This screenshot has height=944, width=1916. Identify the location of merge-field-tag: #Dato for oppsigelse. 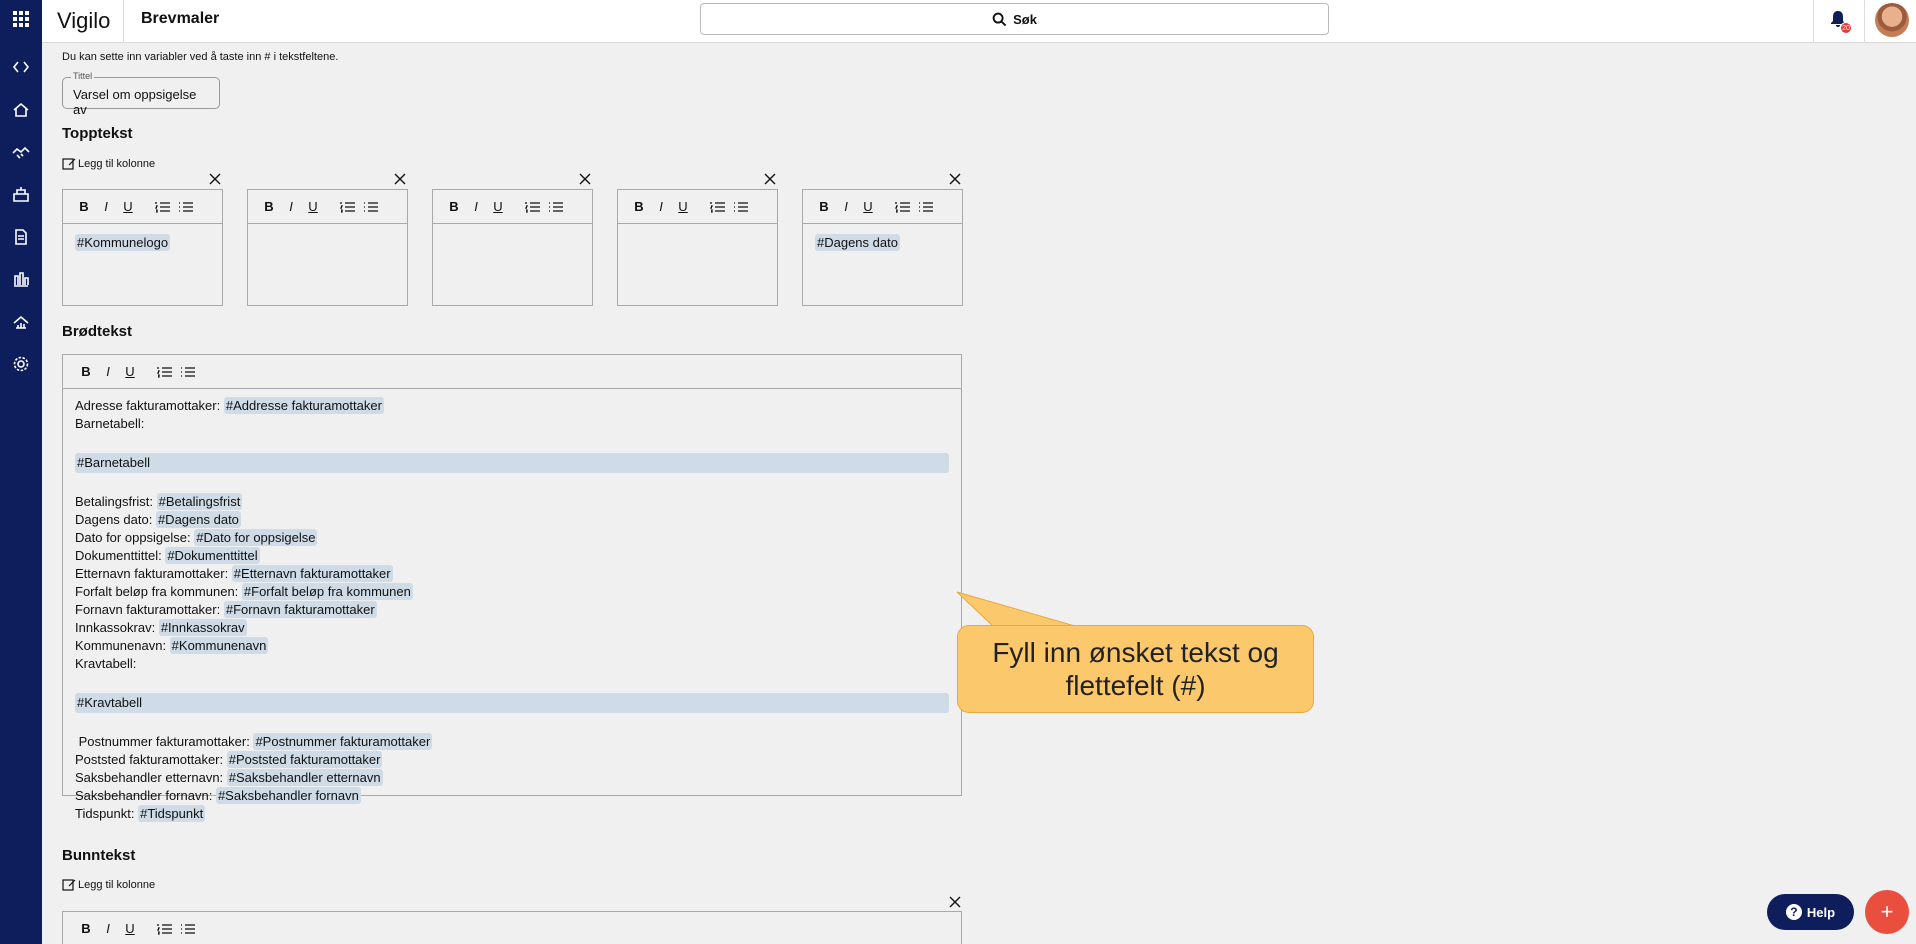
(256, 537).